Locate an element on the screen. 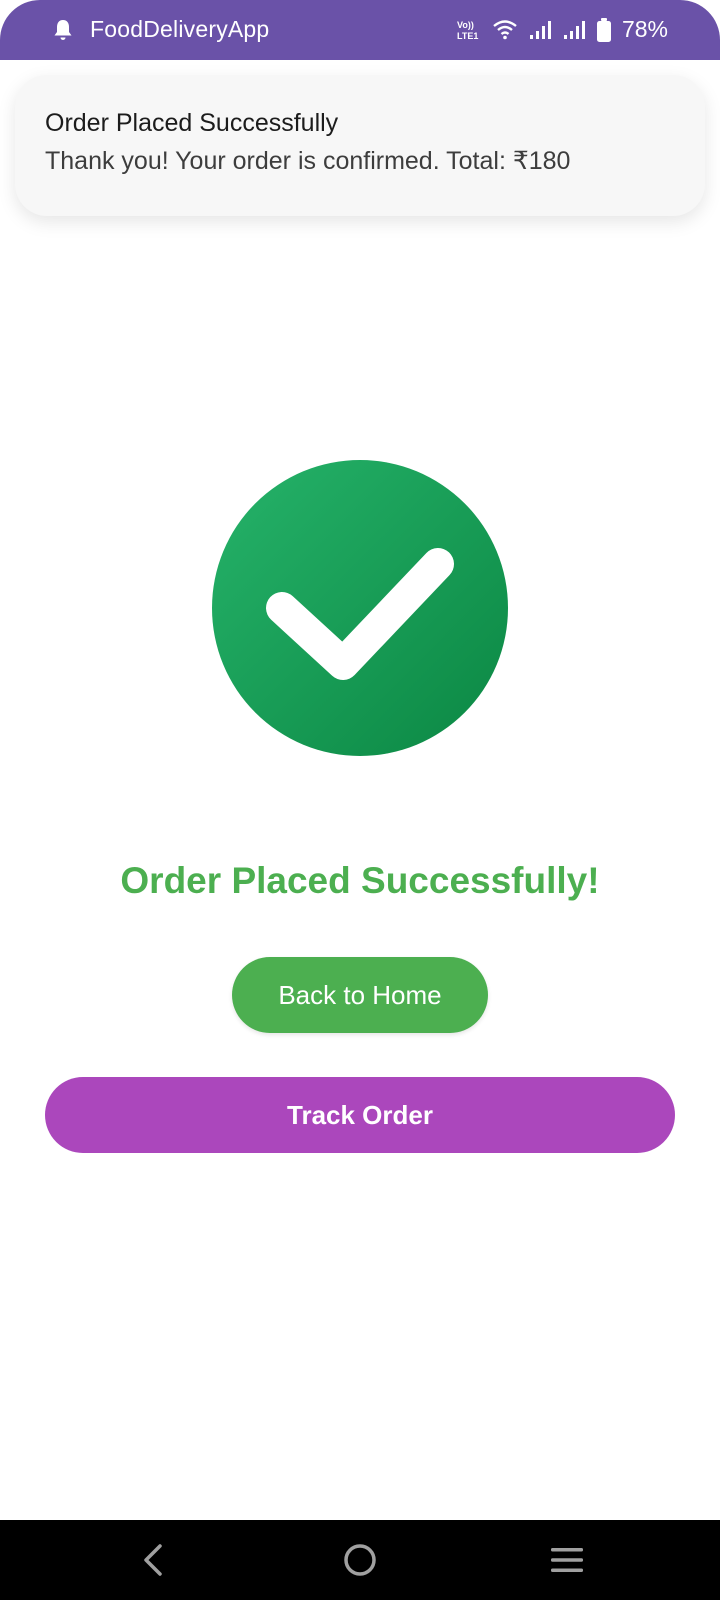 The width and height of the screenshot is (720, 1600). battery-percentage: 78% is located at coordinates (644, 29).